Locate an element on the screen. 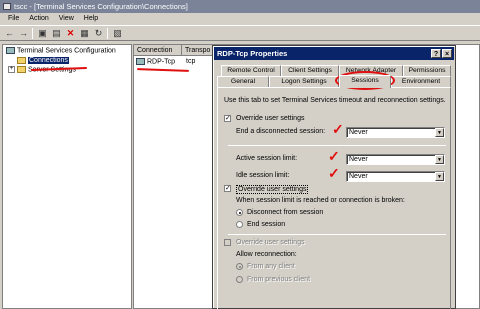 The width and height of the screenshot is (480, 309). list-row: RDP-Tcp tcp is located at coordinates (165, 62).